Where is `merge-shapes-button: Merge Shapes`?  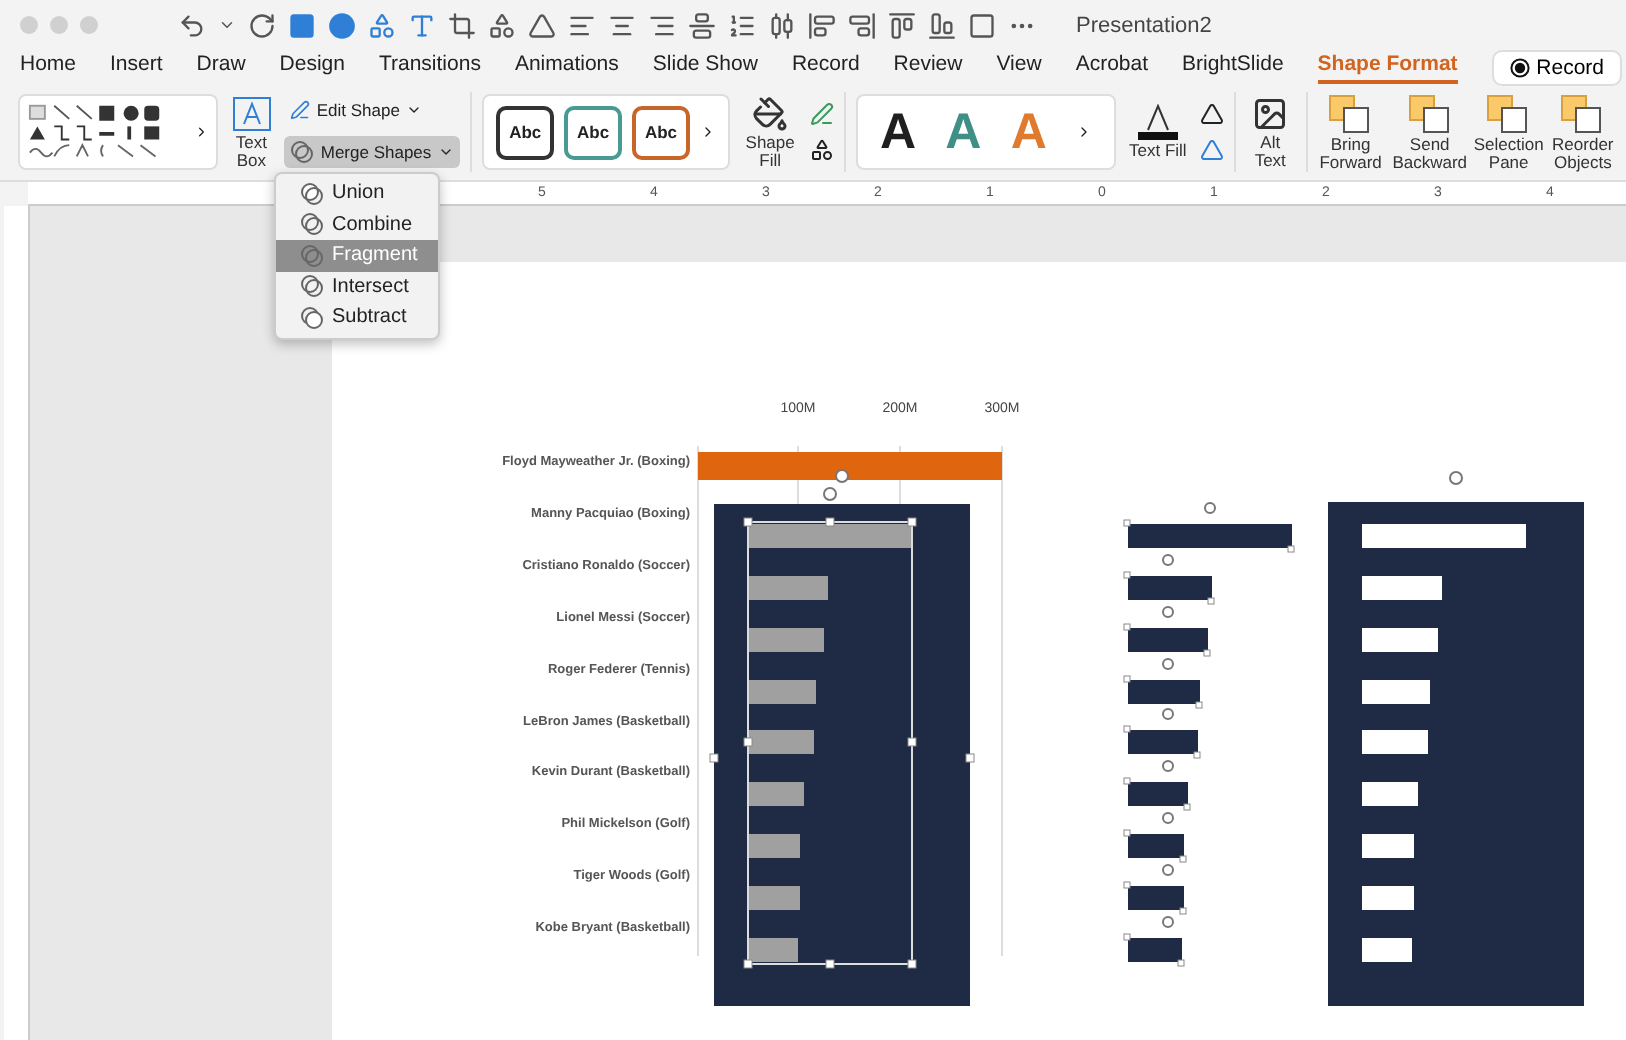 merge-shapes-button: Merge Shapes is located at coordinates (372, 152).